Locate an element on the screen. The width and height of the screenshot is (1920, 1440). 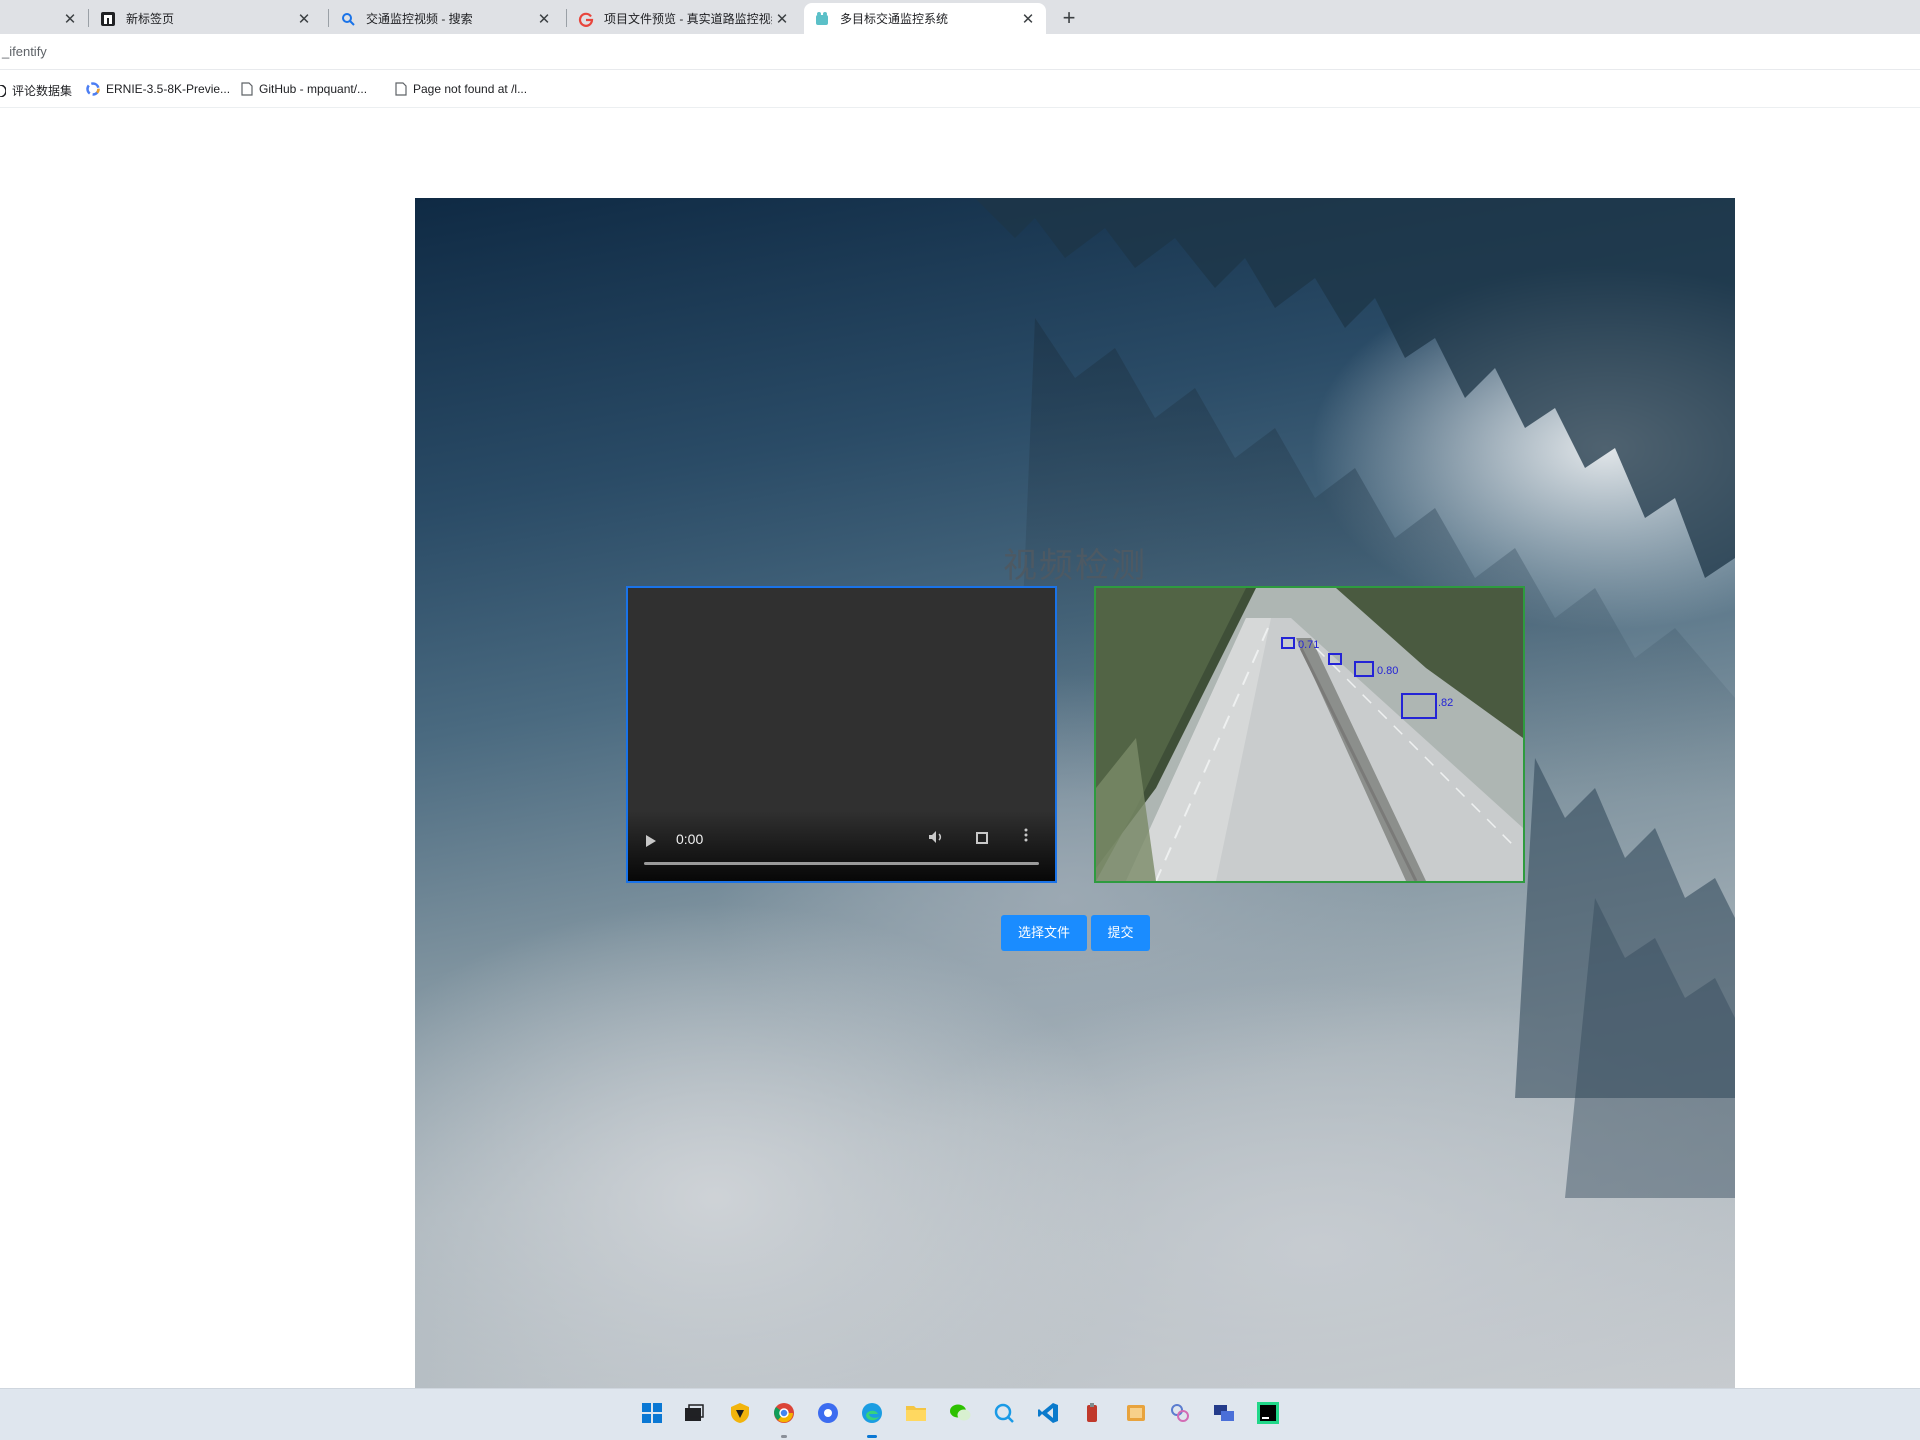
page-title: 视频检测 is located at coordinates (1075, 566).